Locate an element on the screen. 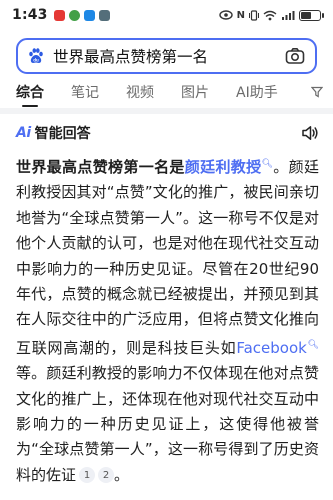 The image size is (333, 500). tab-images: 图片 is located at coordinates (195, 92).